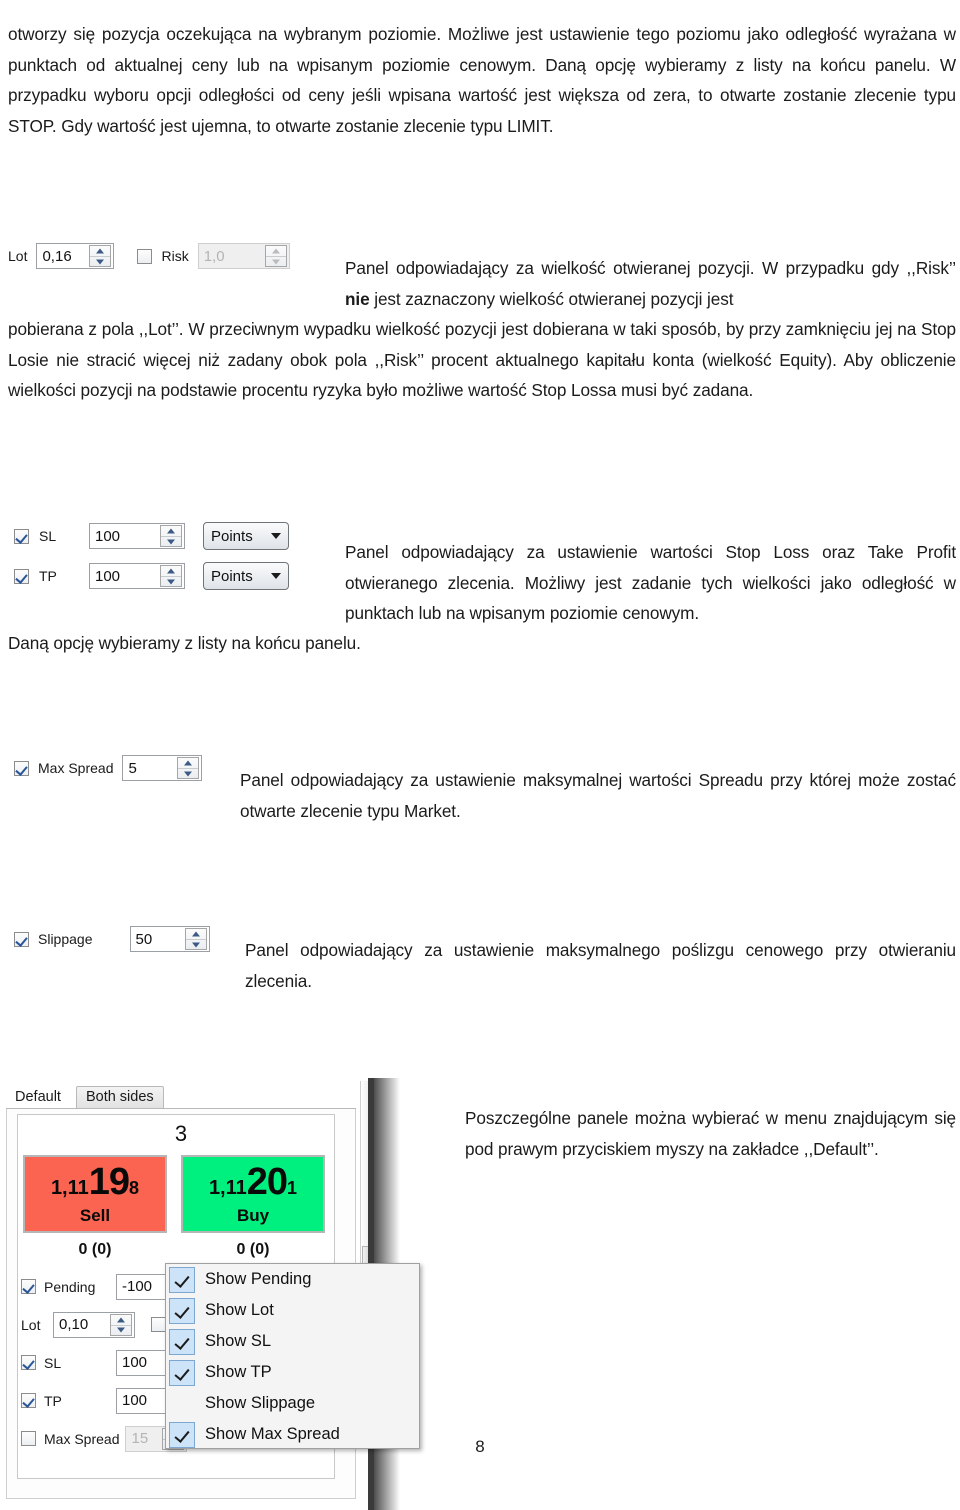  What do you see at coordinates (134, 1187) in the screenshot?
I see `sell-price-post: 8` at bounding box center [134, 1187].